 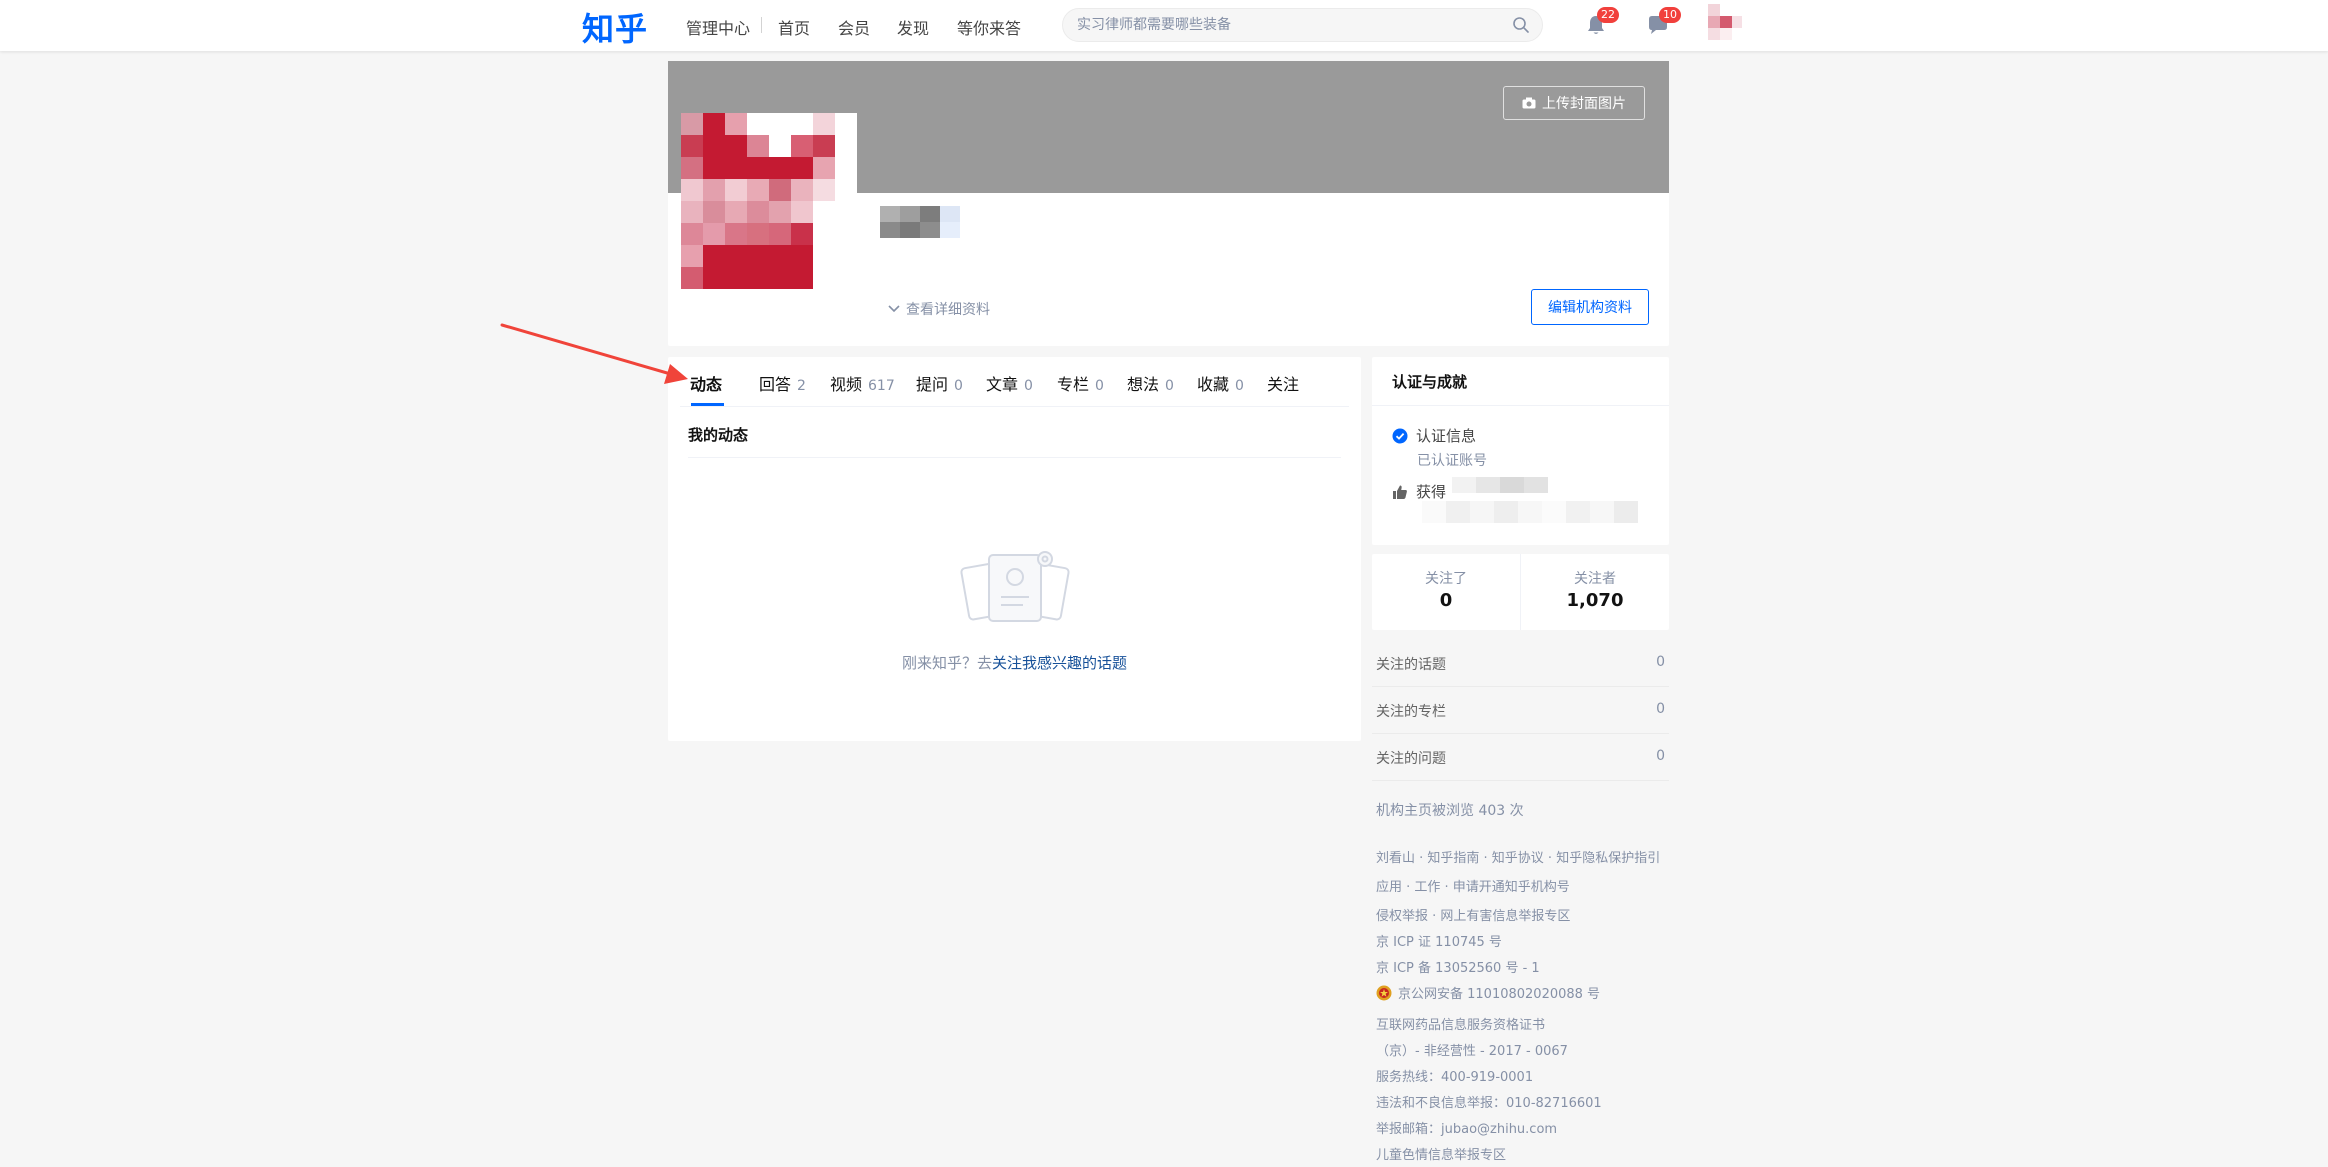 I want to click on nav-membership: 会员, so click(x=854, y=27).